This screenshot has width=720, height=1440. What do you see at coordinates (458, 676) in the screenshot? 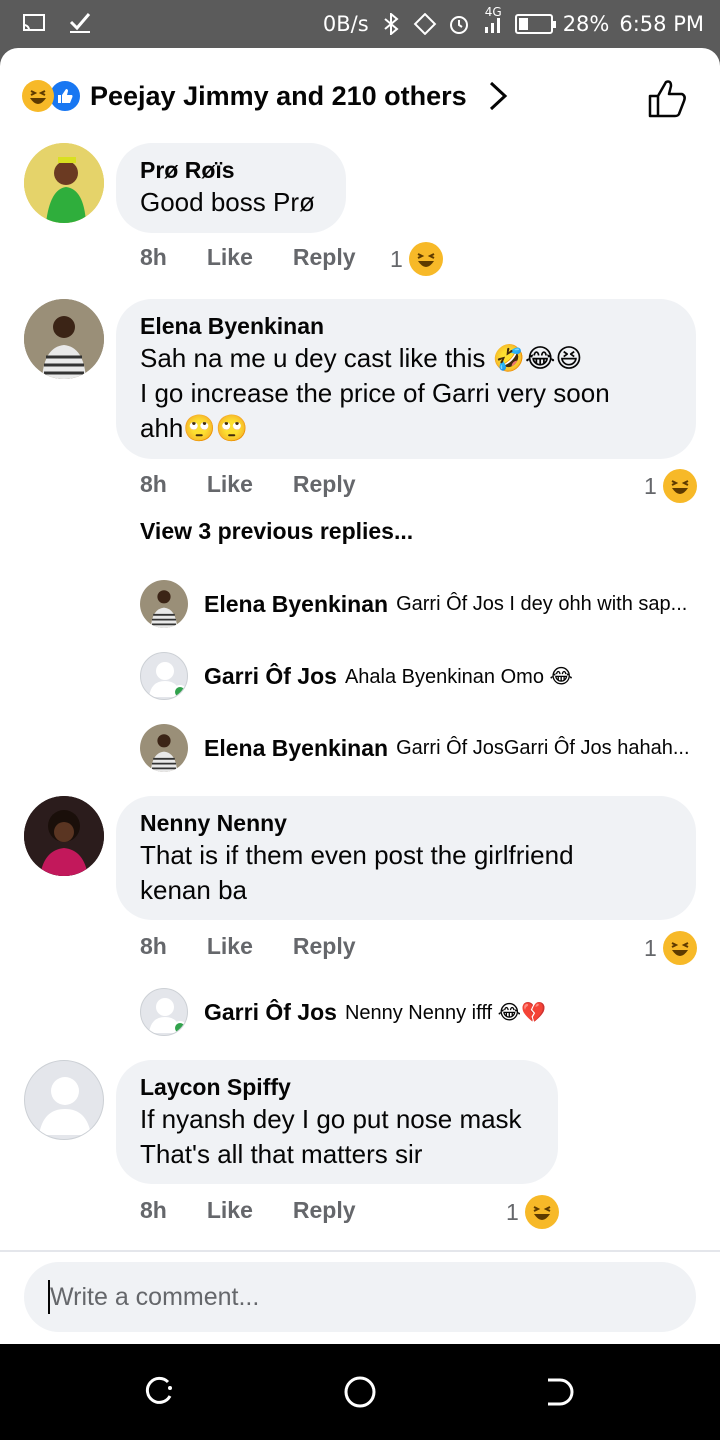
I see `reply-text: Ahala Byenkinan Omo 😂` at bounding box center [458, 676].